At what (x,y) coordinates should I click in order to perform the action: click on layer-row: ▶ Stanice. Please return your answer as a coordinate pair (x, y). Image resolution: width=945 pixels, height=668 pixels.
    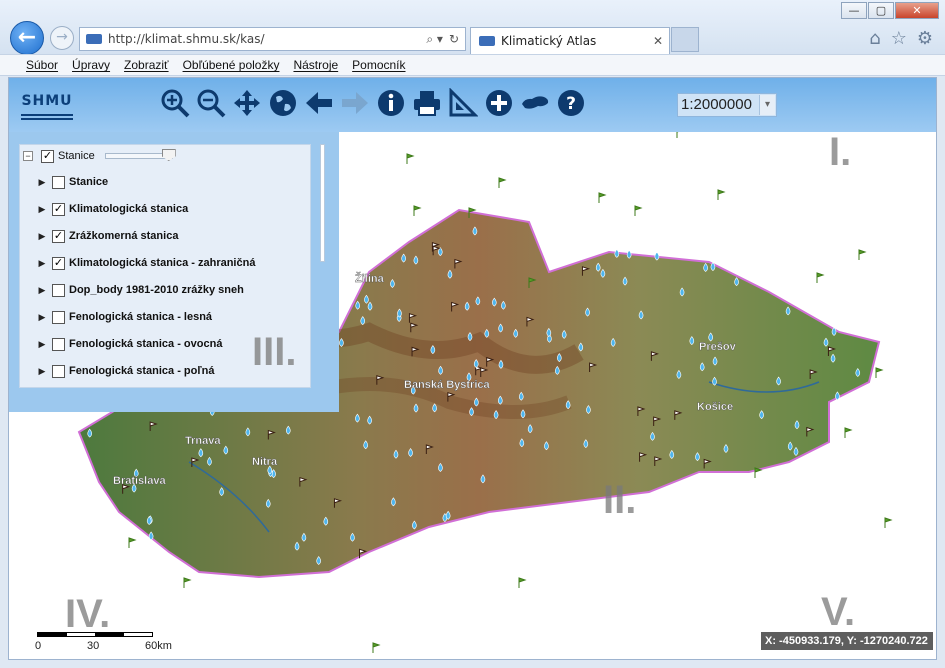
    Looking at the image, I should click on (72, 182).